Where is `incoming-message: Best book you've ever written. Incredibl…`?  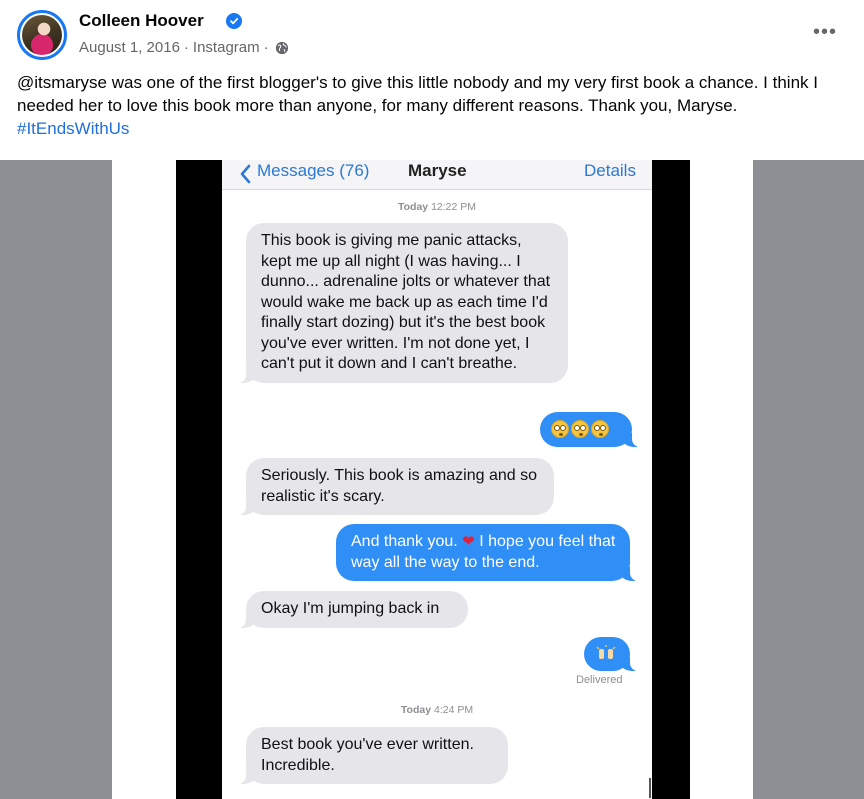 incoming-message: Best book you've ever written. Incredibl… is located at coordinates (372, 755).